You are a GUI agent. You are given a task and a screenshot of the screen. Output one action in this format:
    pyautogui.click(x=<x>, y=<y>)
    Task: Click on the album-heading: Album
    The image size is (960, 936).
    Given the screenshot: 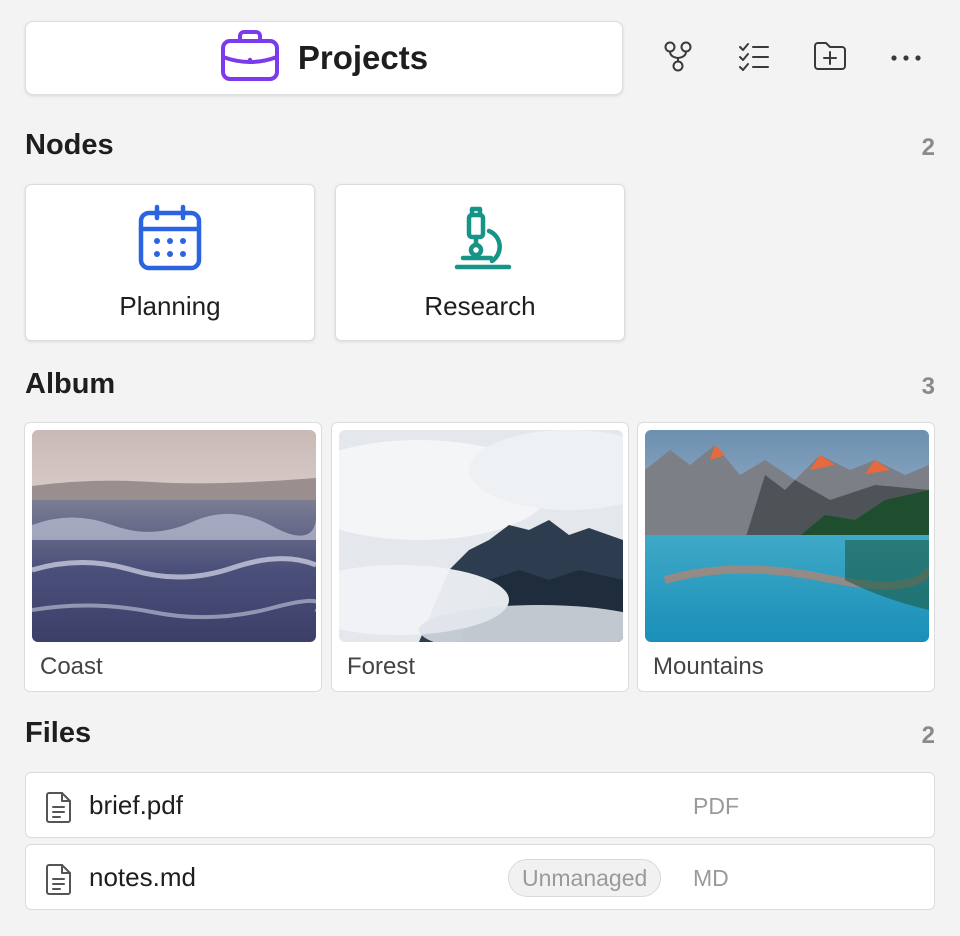 What is the action you would take?
    pyautogui.click(x=70, y=384)
    